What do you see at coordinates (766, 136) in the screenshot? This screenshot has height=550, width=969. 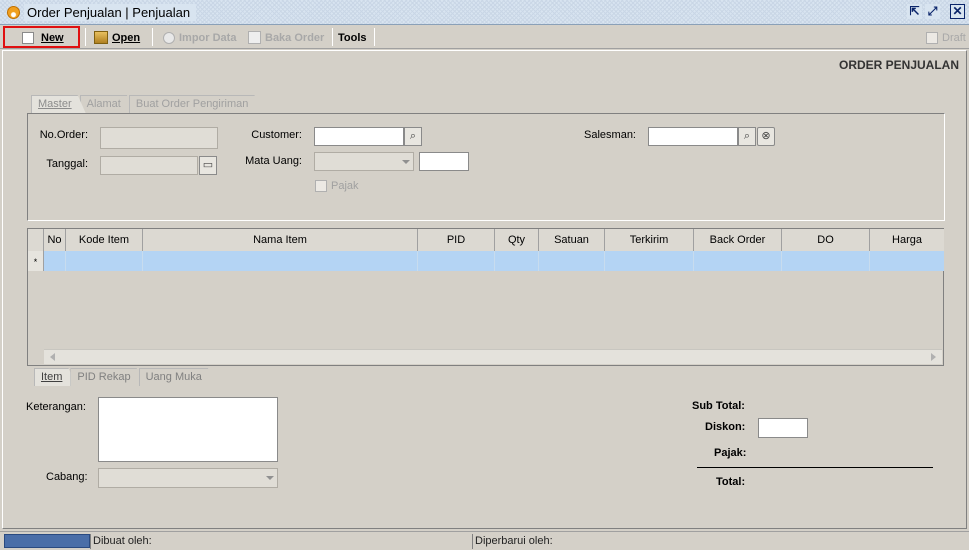 I see `clear-icon: ⊗` at bounding box center [766, 136].